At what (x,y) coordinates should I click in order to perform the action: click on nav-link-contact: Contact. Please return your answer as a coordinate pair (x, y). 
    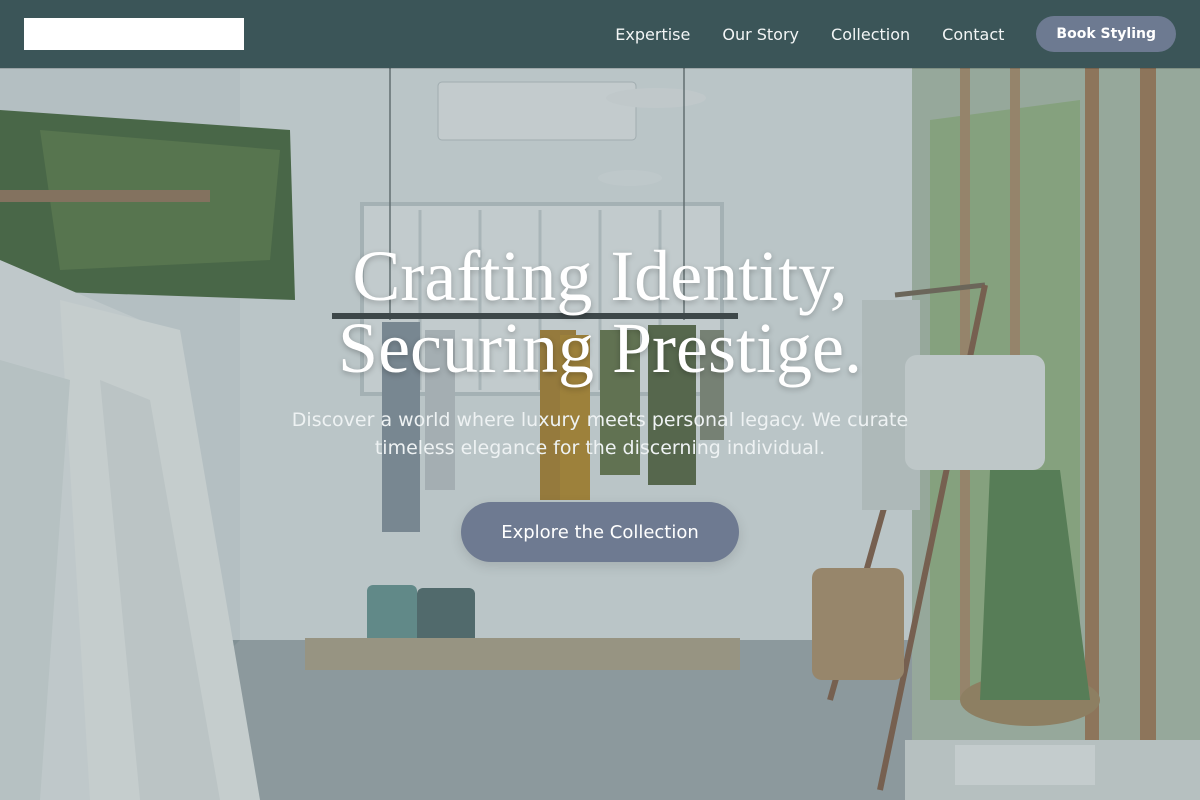
    Looking at the image, I should click on (973, 34).